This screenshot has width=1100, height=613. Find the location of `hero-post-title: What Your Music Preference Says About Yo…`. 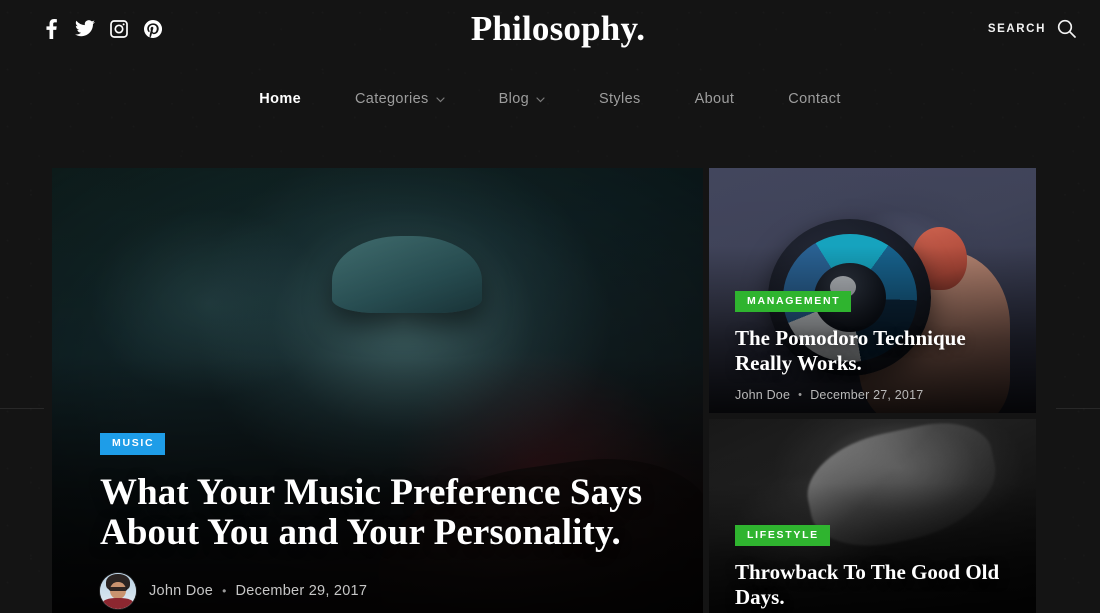

hero-post-title: What Your Music Preference Says About Yo… is located at coordinates (380, 513).